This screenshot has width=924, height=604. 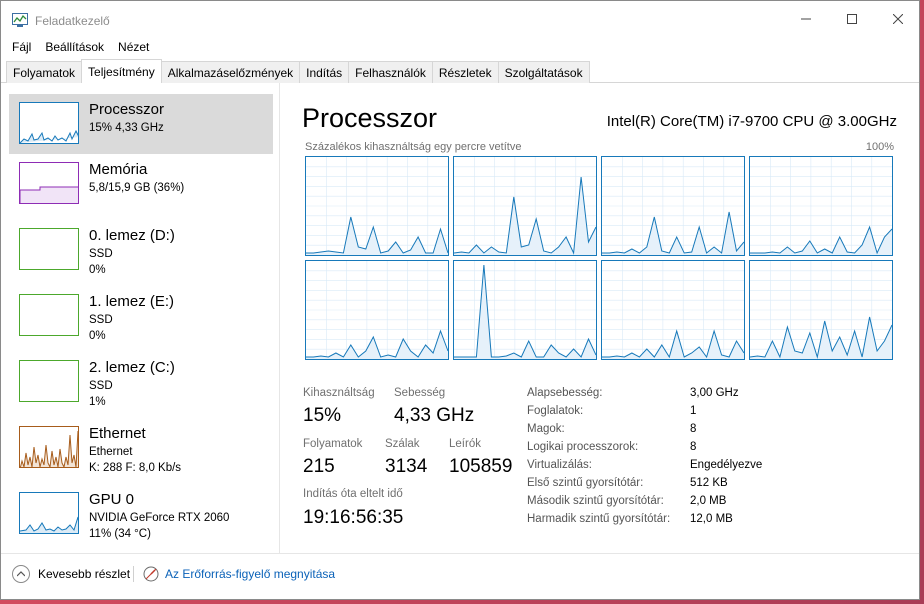 What do you see at coordinates (135, 468) in the screenshot?
I see `sidebar-ethernet-throughput: K: 288 F: 8,0 Kb/s` at bounding box center [135, 468].